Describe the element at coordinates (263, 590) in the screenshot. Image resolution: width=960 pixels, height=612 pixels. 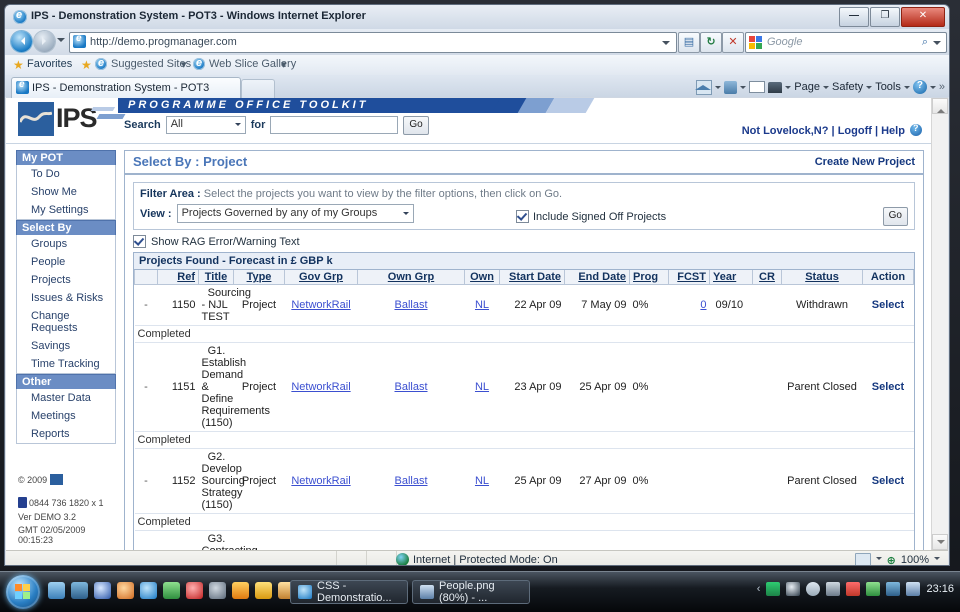
I see `mail-app-icon` at that location.